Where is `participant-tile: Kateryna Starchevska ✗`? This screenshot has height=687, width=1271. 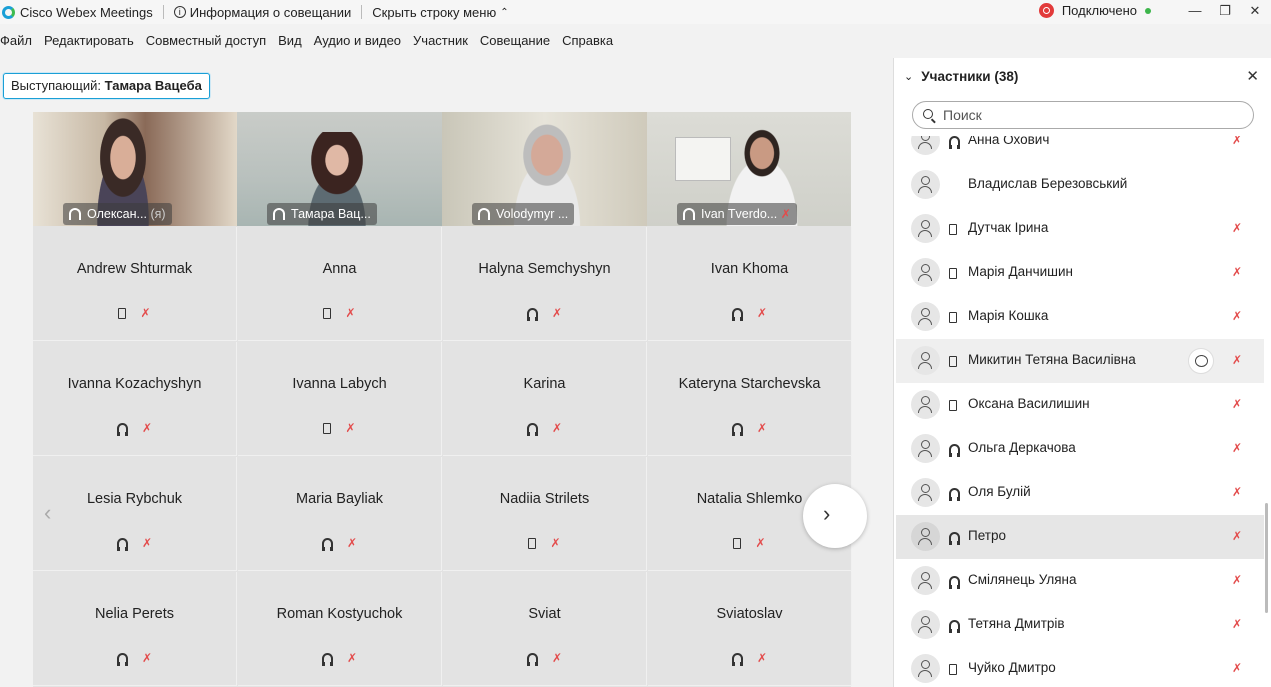
participant-tile: Kateryna Starchevska ✗ is located at coordinates (750, 399).